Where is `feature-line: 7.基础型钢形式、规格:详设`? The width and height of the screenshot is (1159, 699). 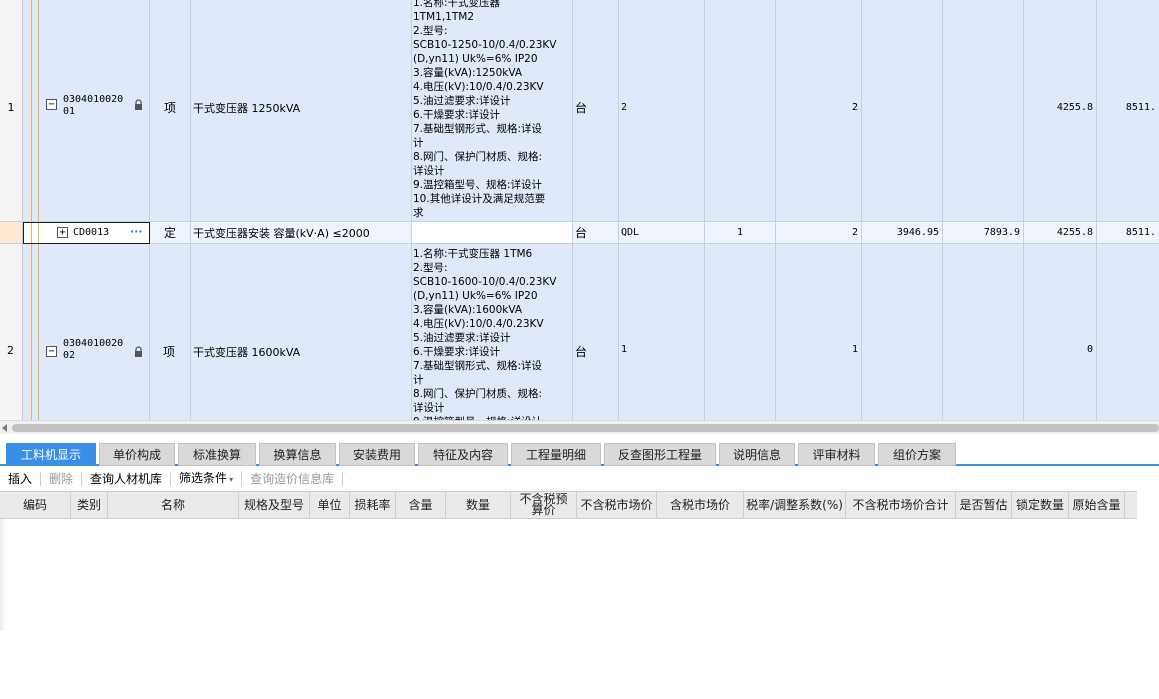
feature-line: 7.基础型钢形式、规格:详设 is located at coordinates (478, 366).